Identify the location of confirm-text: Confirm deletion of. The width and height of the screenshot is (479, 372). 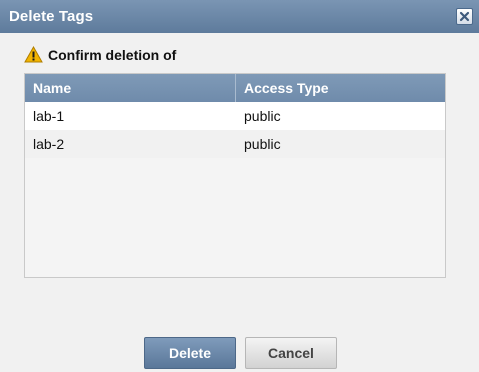
(112, 55).